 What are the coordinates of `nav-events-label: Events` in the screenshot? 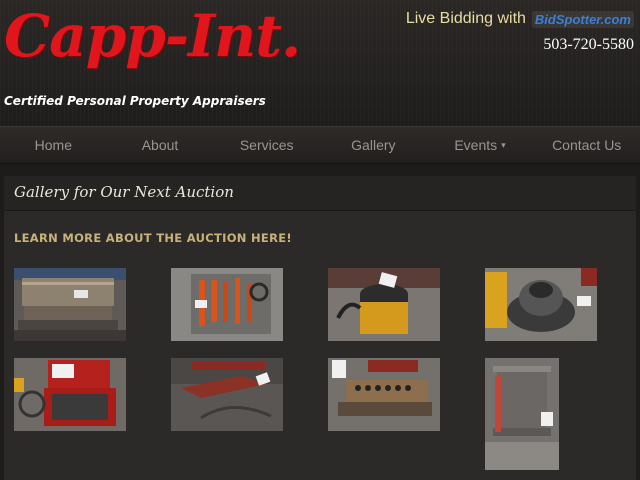 It's located at (476, 145).